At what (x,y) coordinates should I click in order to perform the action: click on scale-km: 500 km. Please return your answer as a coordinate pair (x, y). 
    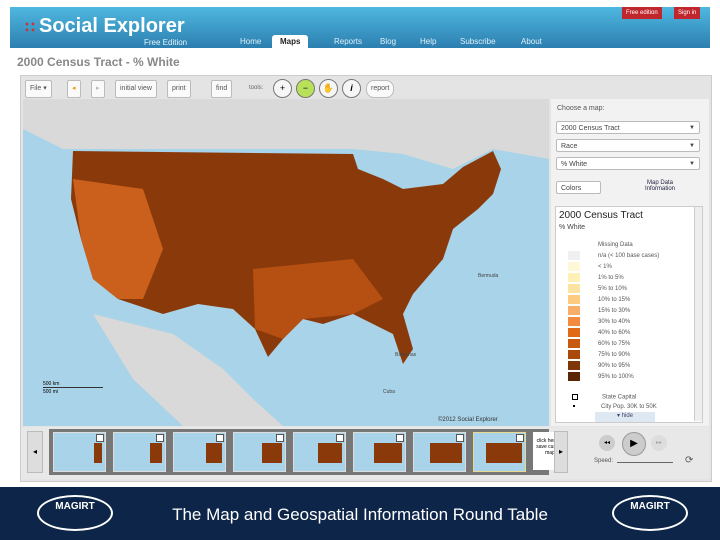
    Looking at the image, I should click on (73, 384).